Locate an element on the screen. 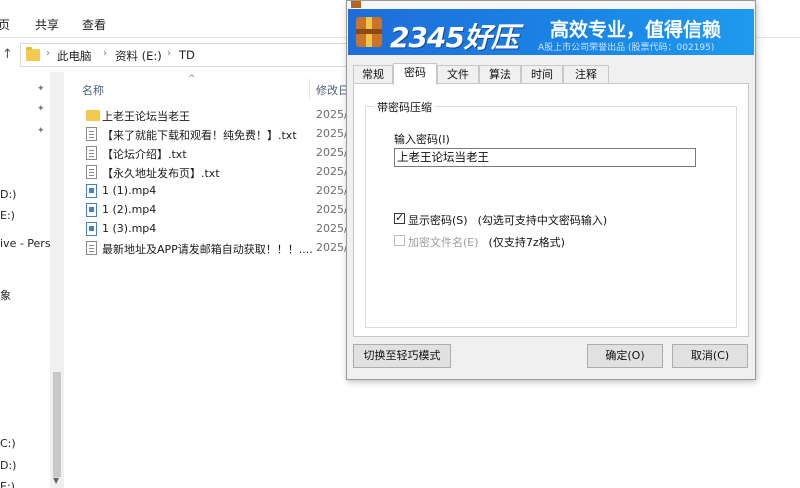  list-item: 1 (1).mp4 2025/ is located at coordinates (215, 191).